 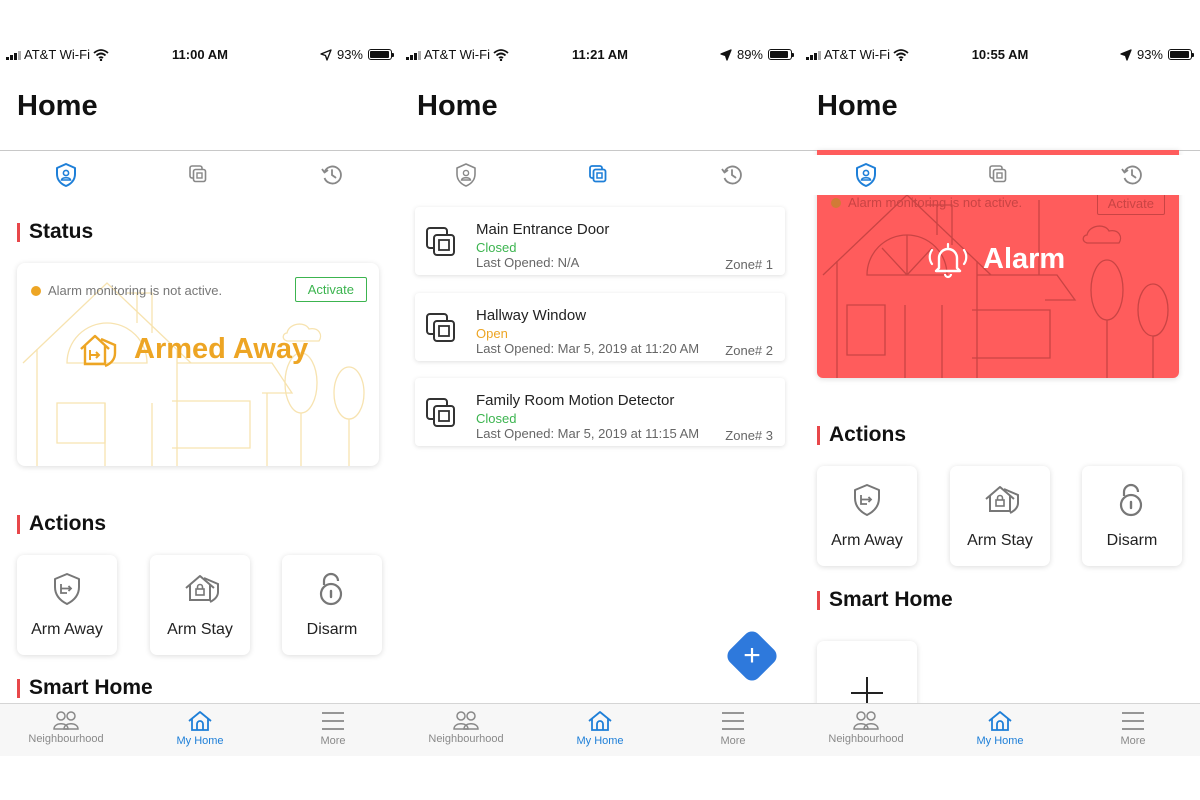 I want to click on status-bar: AT&T Wi-Fi 11:00 AM 93%, so click(x=200, y=55).